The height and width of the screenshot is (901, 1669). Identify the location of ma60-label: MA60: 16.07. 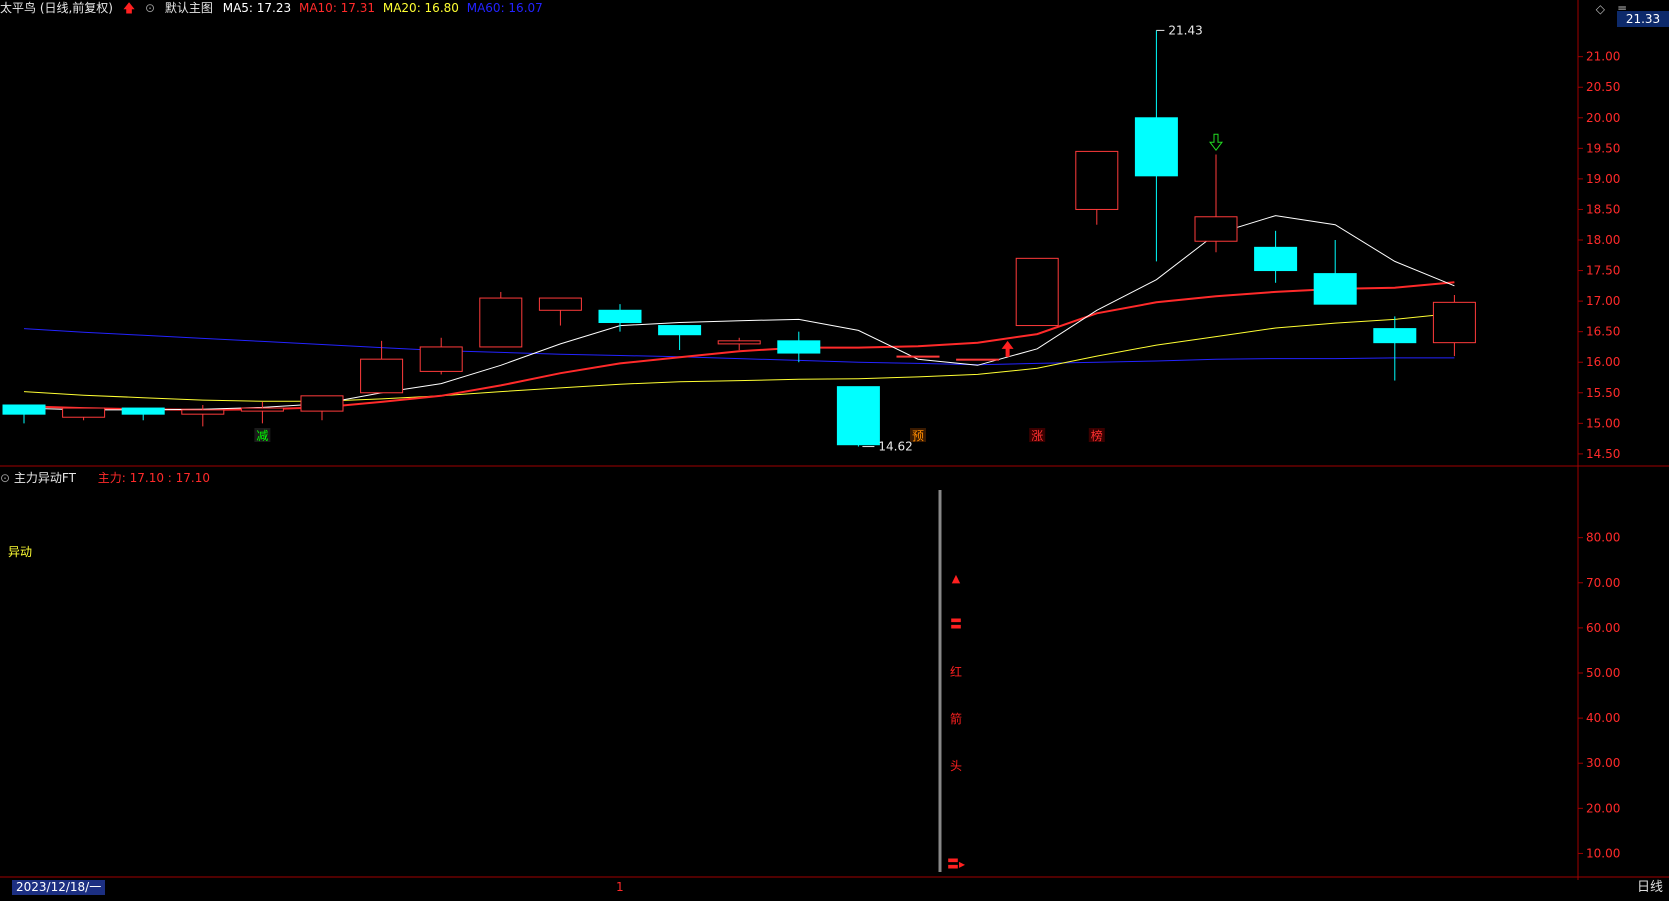
(504, 8).